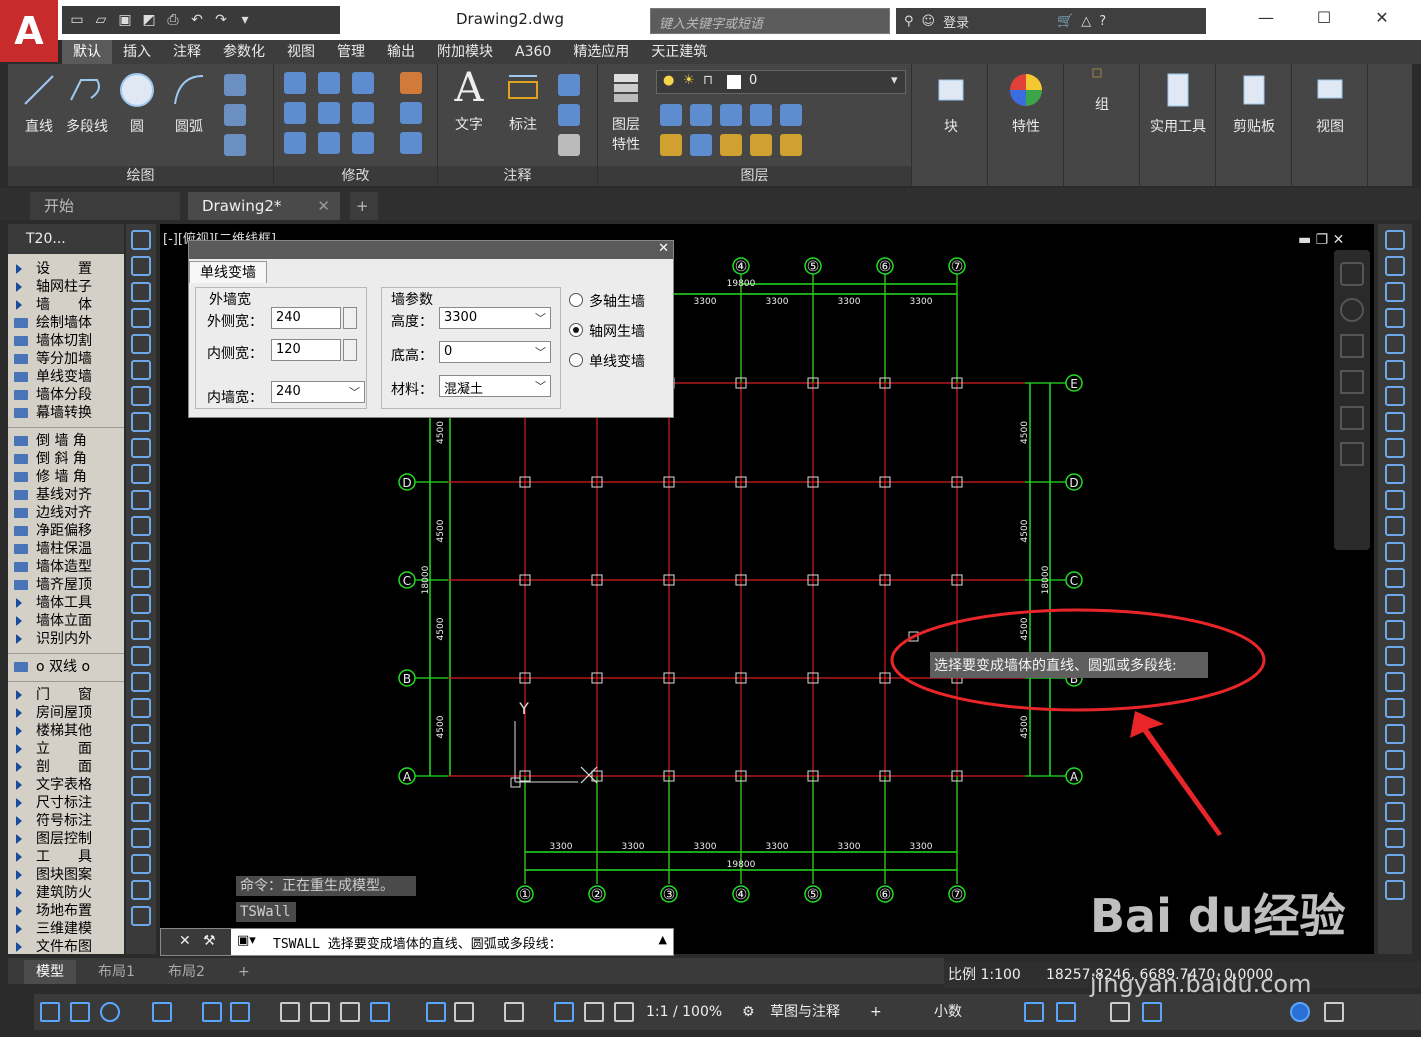 This screenshot has height=1037, width=1421. What do you see at coordinates (684, 1012) in the screenshot?
I see `zoom-scale: 1:1 / 100%` at bounding box center [684, 1012].